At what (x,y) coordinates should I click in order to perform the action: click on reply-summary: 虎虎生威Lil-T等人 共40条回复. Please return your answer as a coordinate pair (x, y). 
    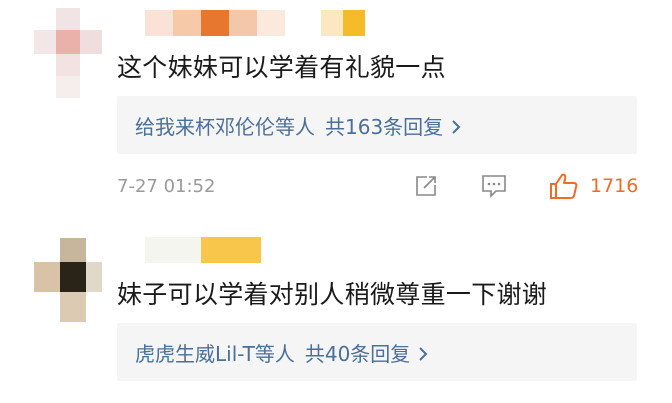
    Looking at the image, I should click on (377, 352).